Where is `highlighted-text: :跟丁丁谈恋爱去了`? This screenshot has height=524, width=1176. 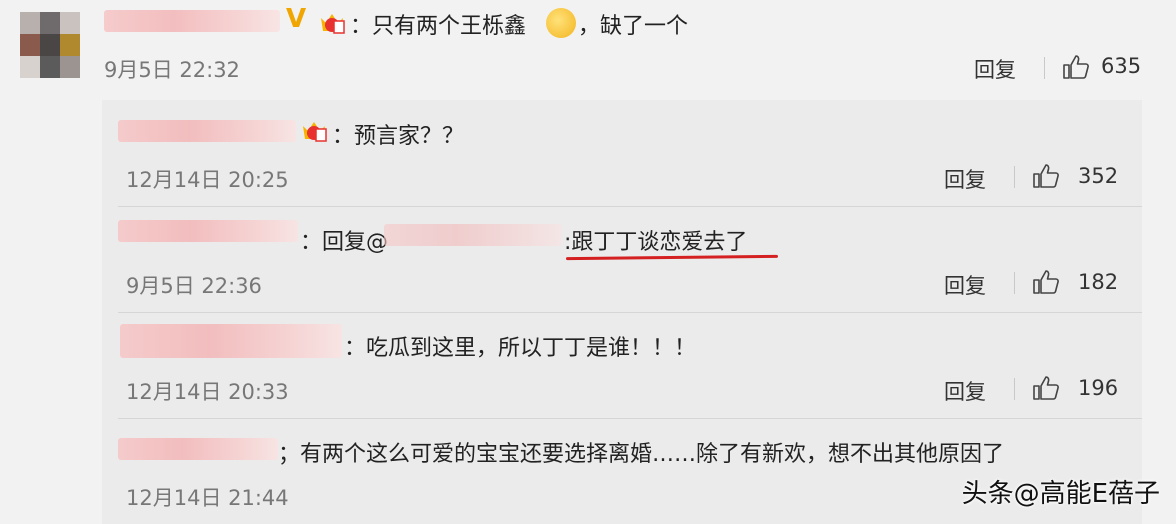
highlighted-text: :跟丁丁谈恋爱去了 is located at coordinates (656, 242).